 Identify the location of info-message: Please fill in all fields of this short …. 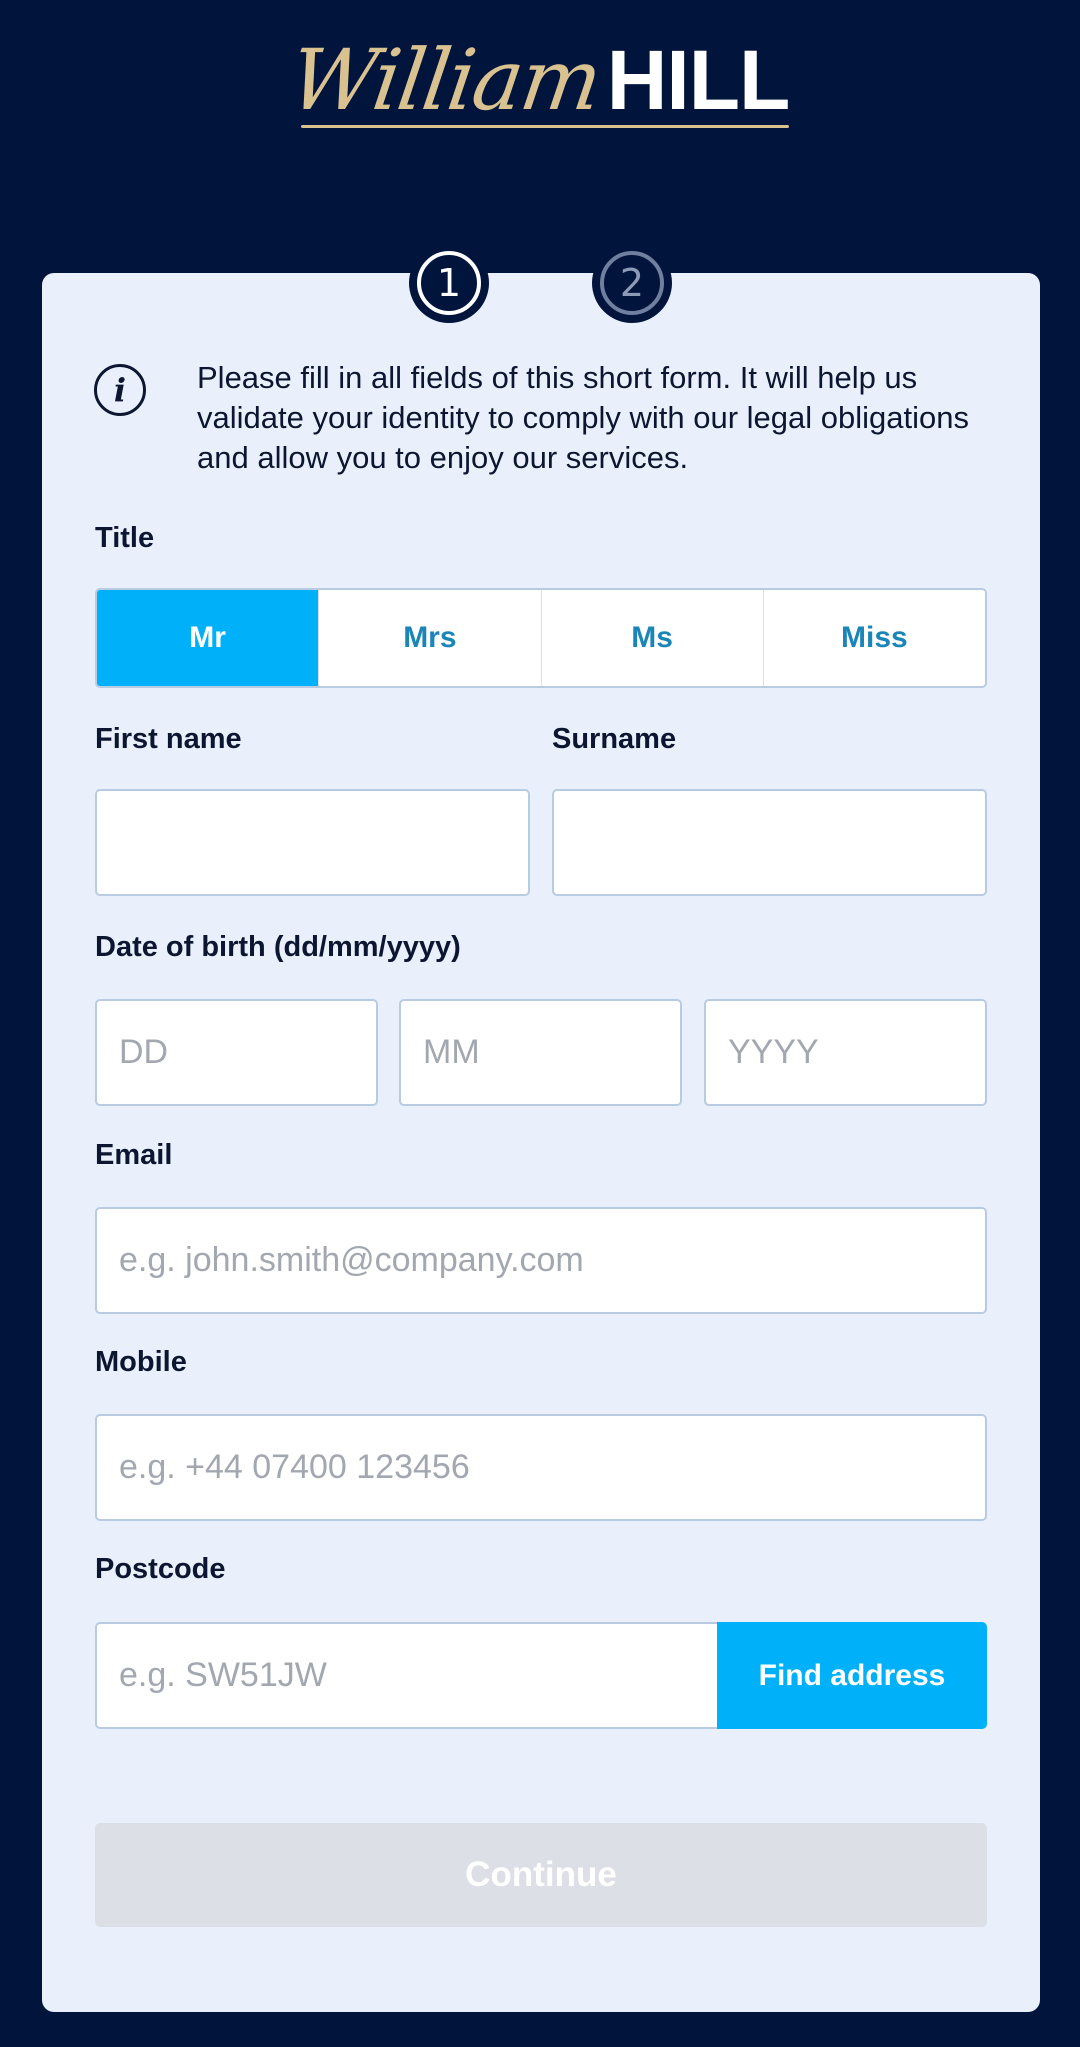
(583, 417).